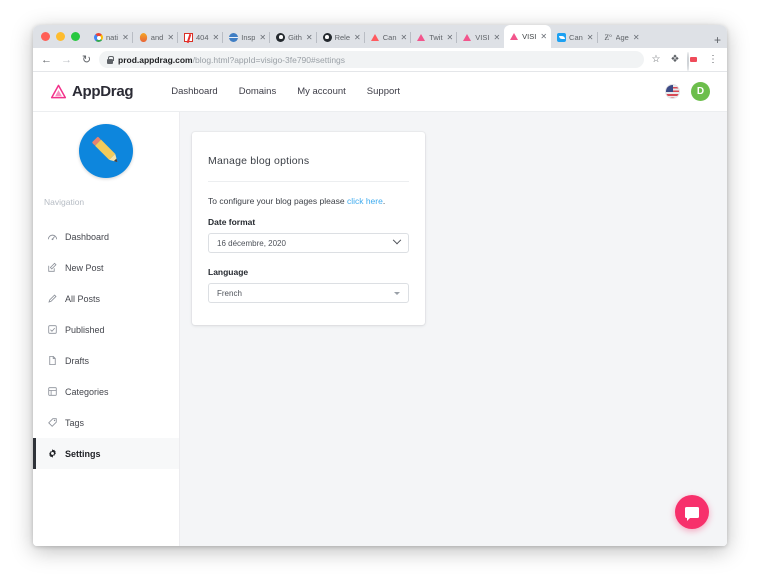 This screenshot has width=760, height=582. Describe the element at coordinates (58, 91) in the screenshot. I see `appdrag-logo-icon` at that location.